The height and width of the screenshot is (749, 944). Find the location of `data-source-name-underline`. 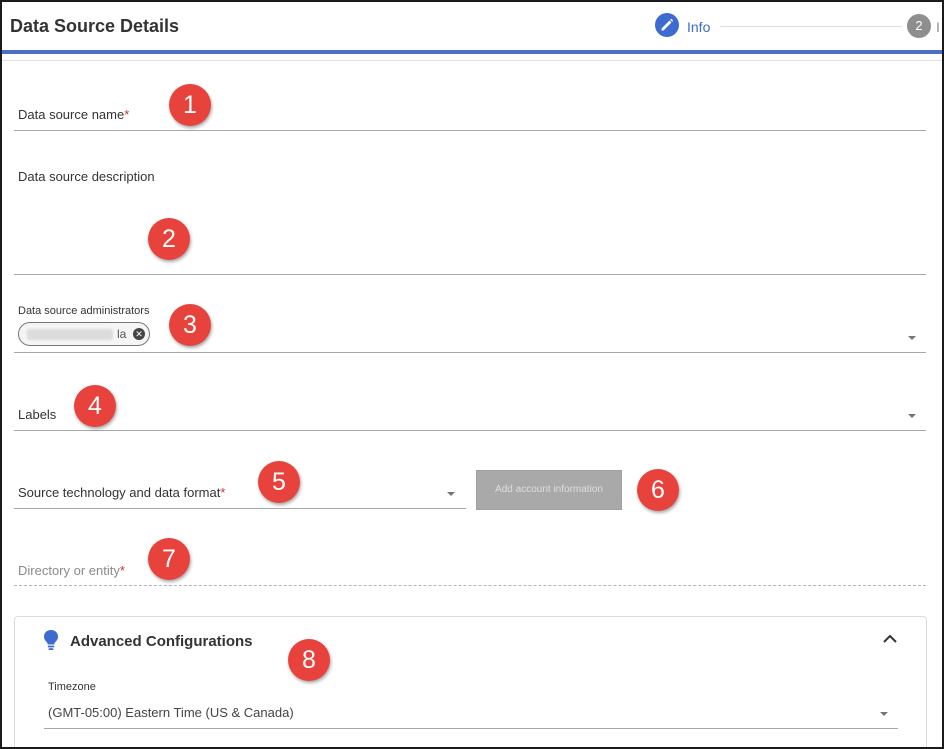

data-source-name-underline is located at coordinates (470, 130).